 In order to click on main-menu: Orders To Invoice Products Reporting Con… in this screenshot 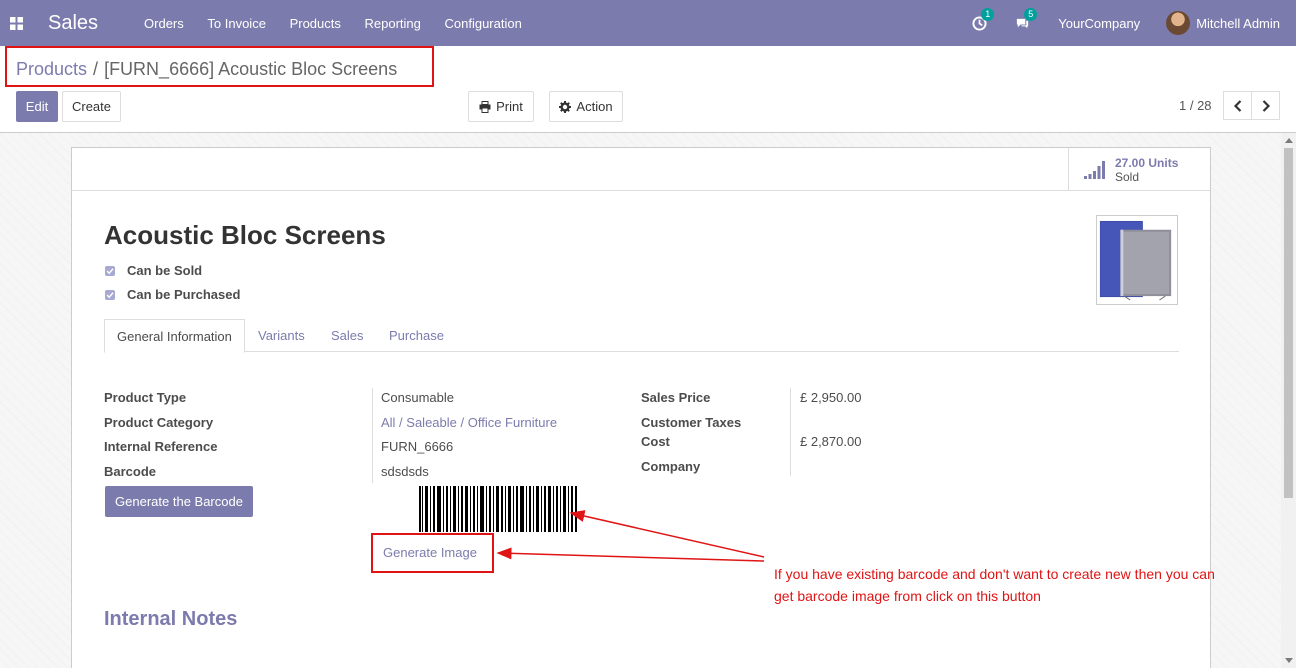, I will do `click(343, 23)`.